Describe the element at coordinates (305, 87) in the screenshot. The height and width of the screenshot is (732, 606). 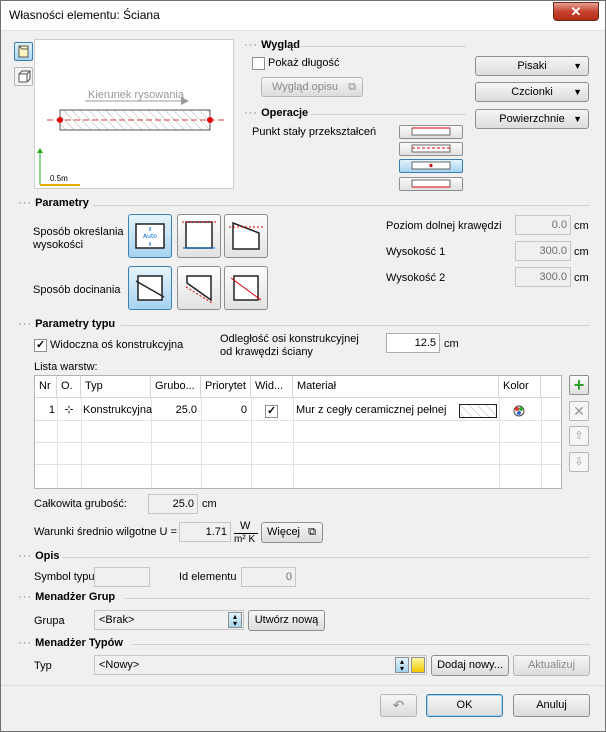
I see `desc-appearance-label: Wygląd opisu` at that location.